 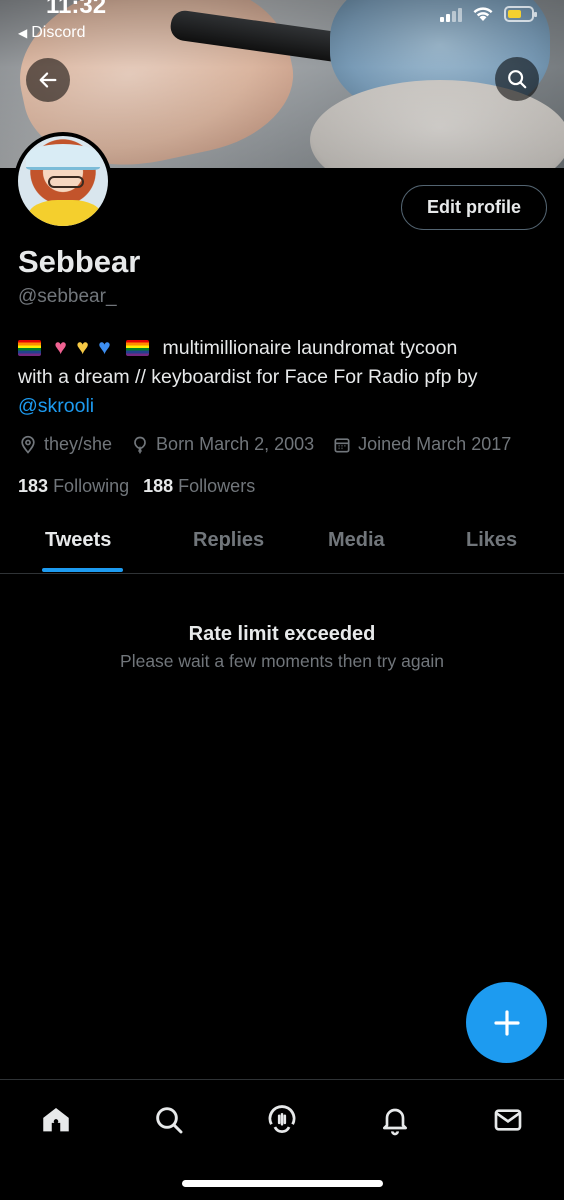 I want to click on nav-messages, so click(x=508, y=1120).